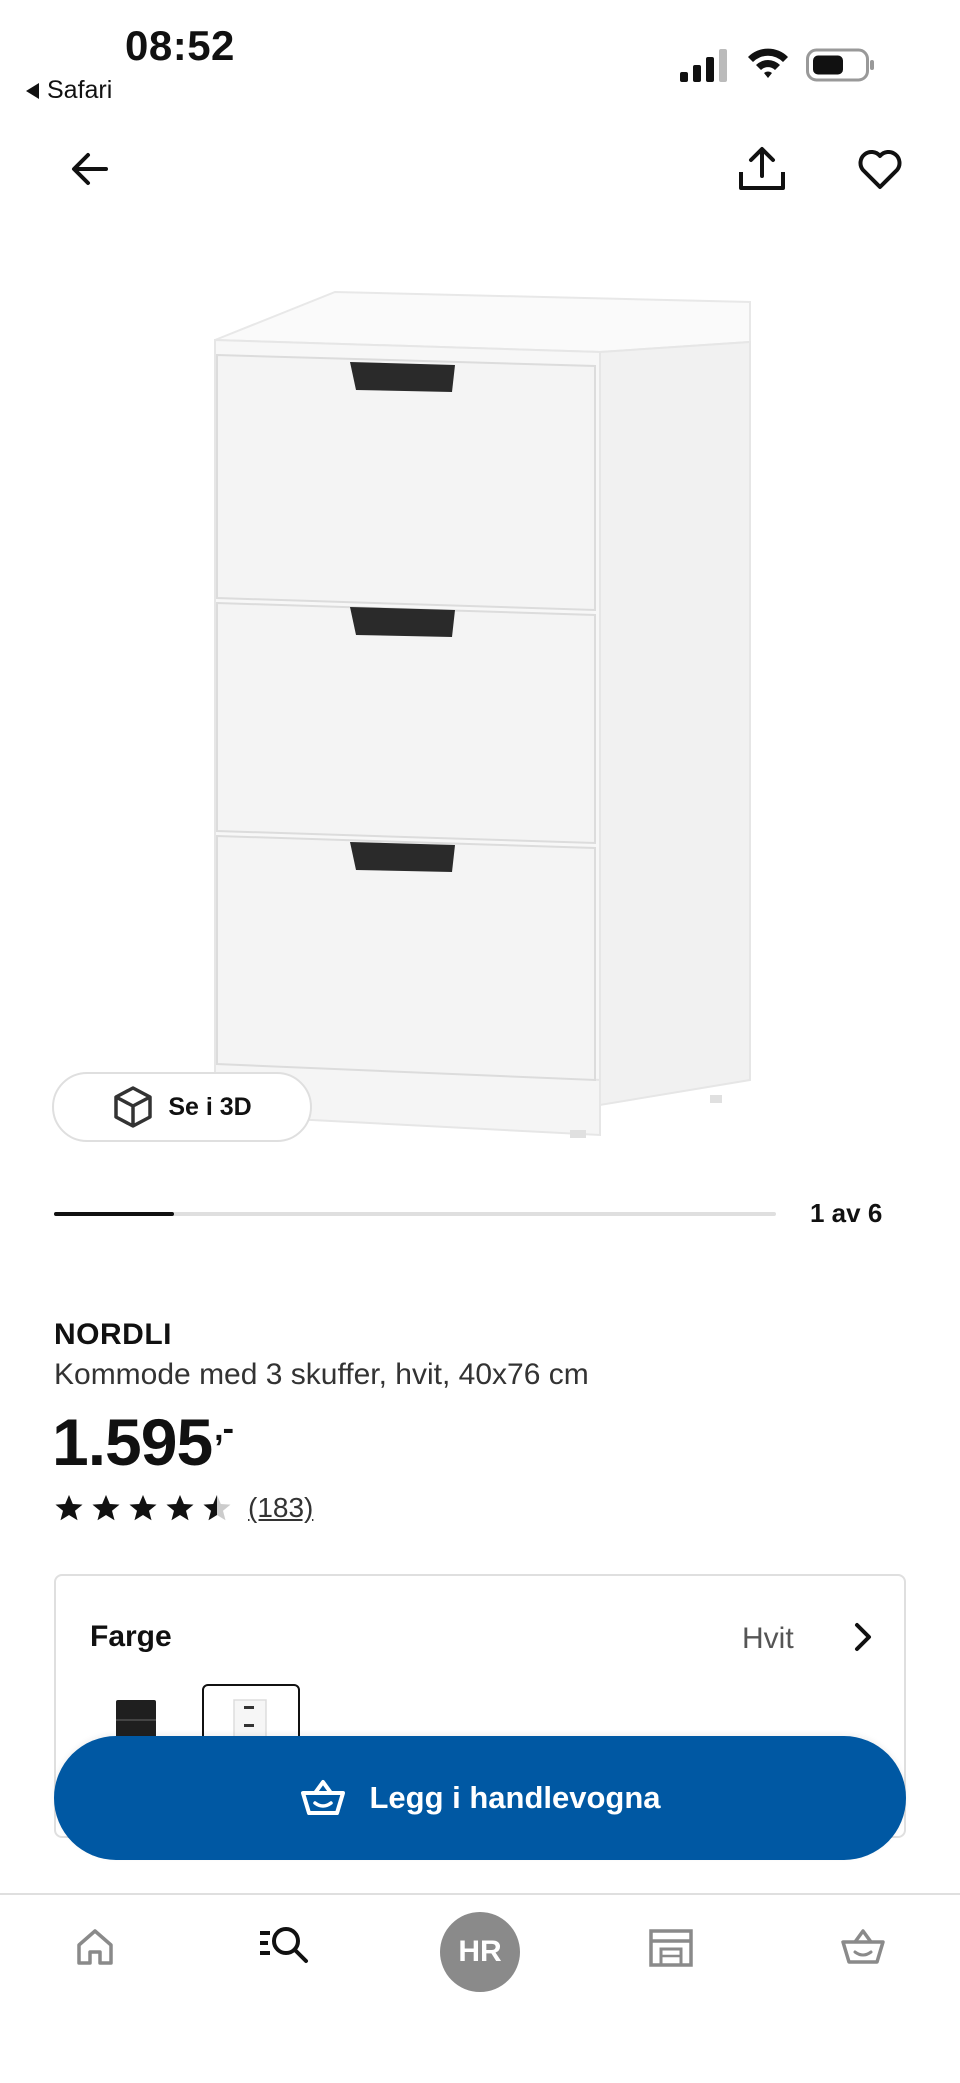  What do you see at coordinates (114, 1214) in the screenshot?
I see `gallery-progress-fill` at bounding box center [114, 1214].